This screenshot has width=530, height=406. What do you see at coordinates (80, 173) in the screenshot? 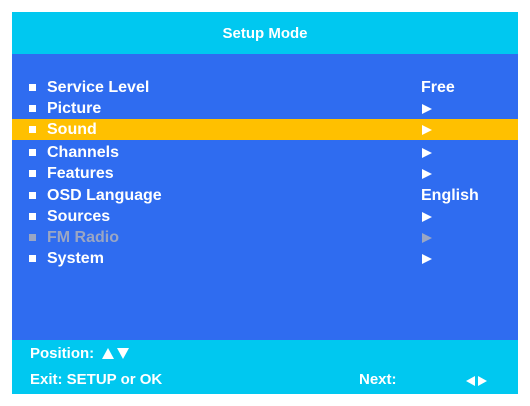
I see `menu-item-label: Features` at bounding box center [80, 173].